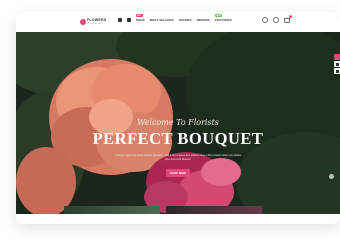 Image resolution: width=340 pixels, height=246 pixels. I want to click on nav-item-shop: HOT SHOP, so click(140, 18).